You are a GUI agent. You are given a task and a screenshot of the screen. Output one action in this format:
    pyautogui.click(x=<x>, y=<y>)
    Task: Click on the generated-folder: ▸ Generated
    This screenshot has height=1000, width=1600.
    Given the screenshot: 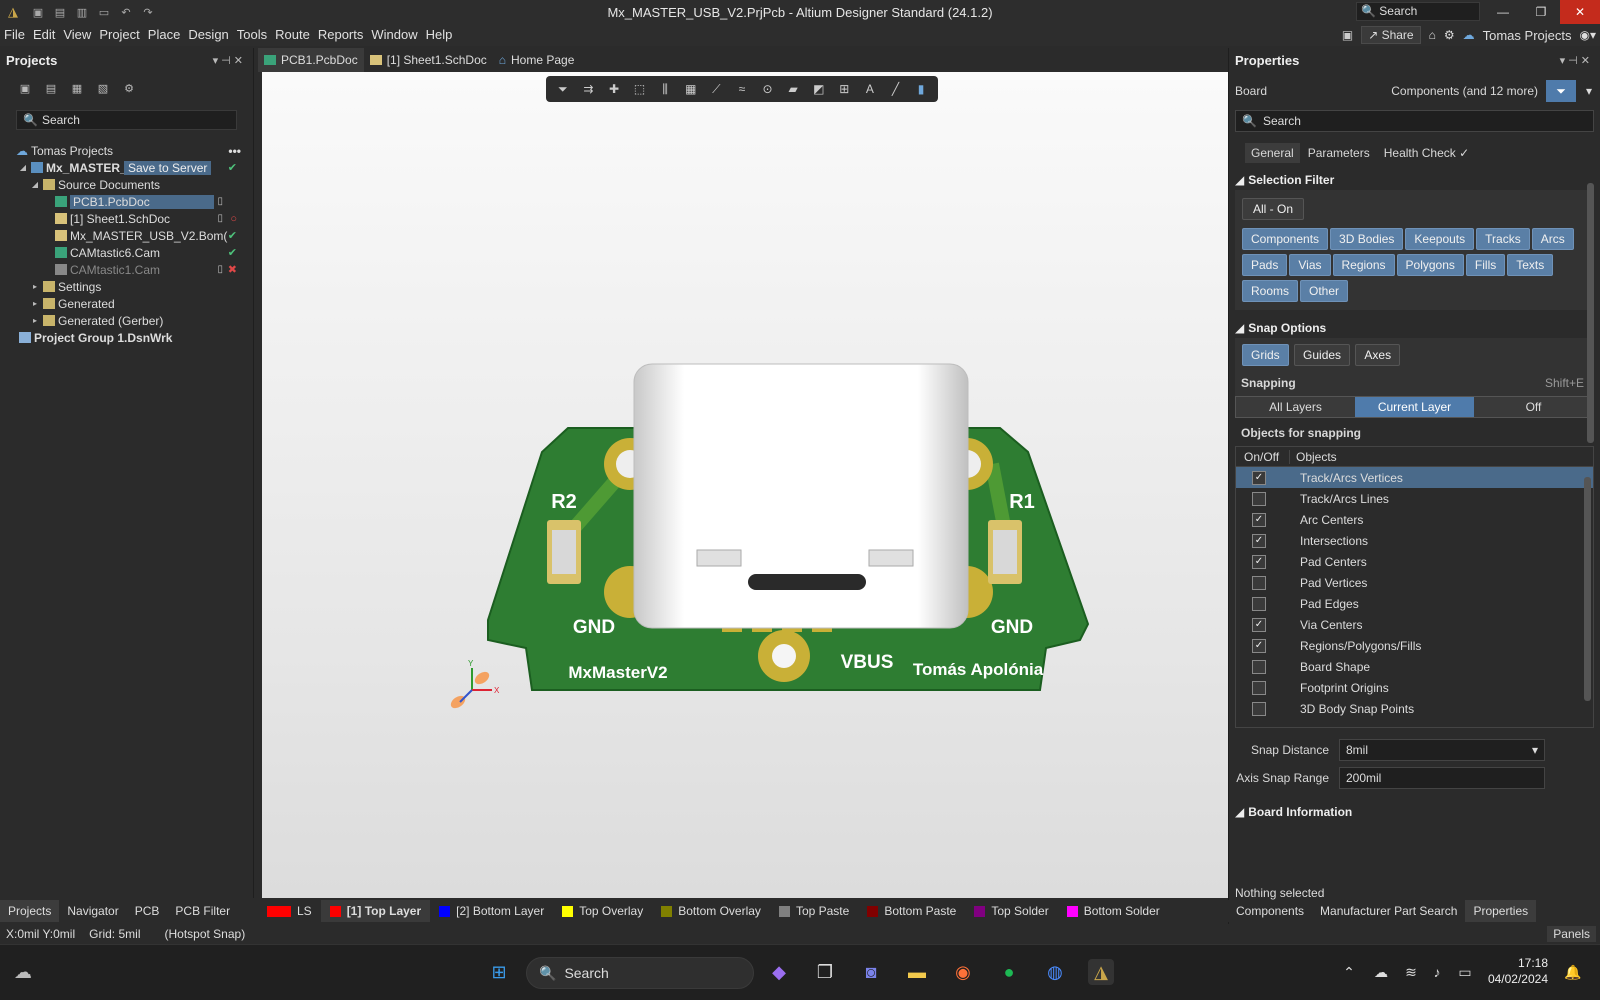 What is the action you would take?
    pyautogui.click(x=126, y=303)
    